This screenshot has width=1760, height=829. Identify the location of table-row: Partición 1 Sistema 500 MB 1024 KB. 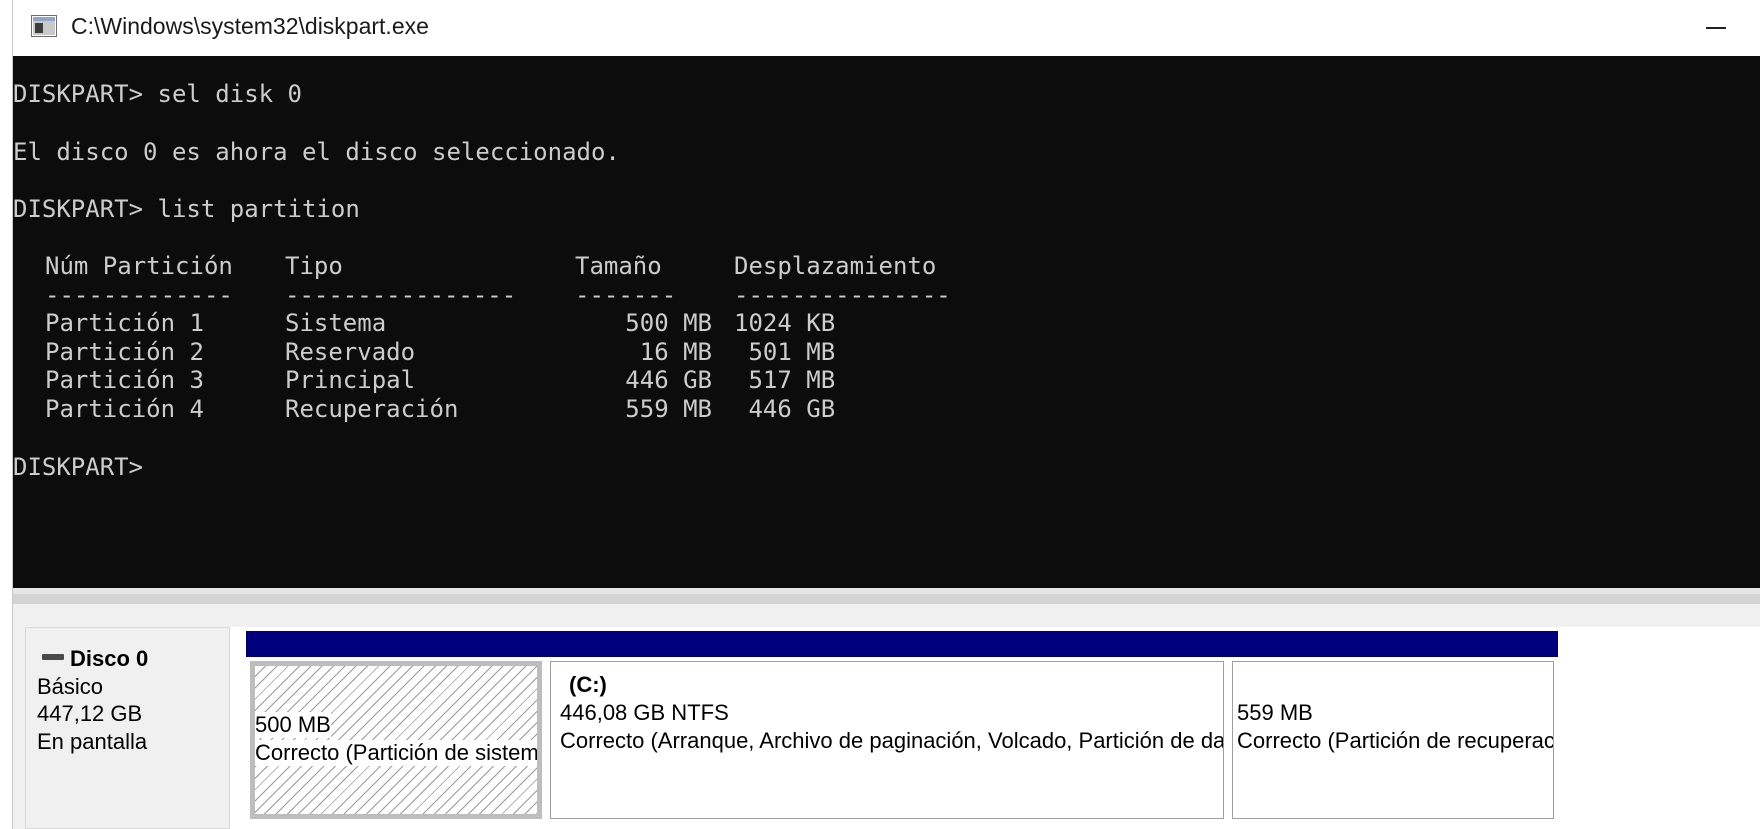
(440, 323).